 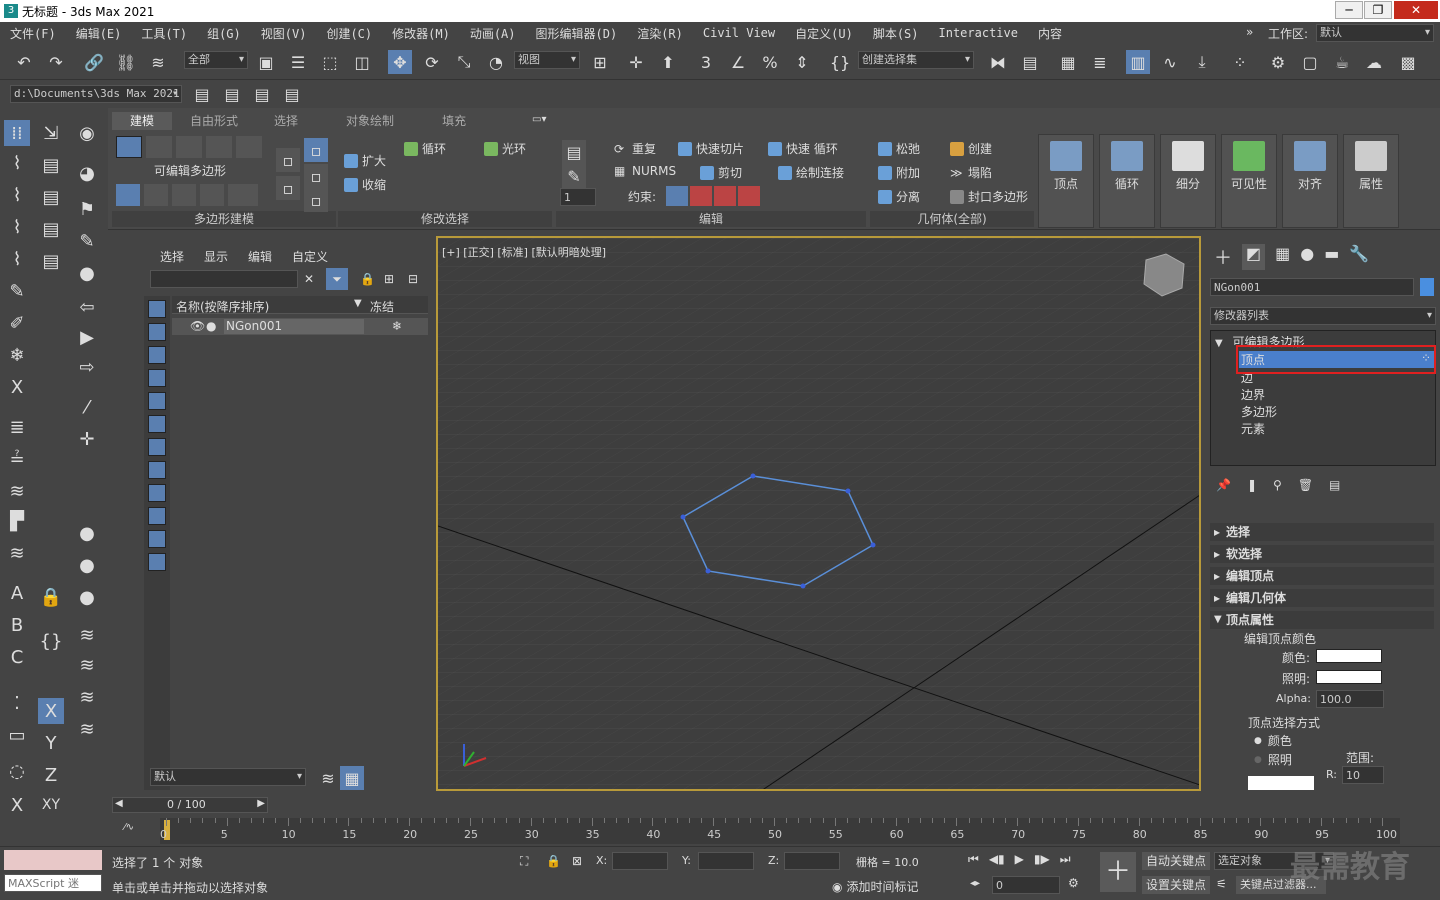 I want to click on scene-menu-display: 显示, so click(x=216, y=256).